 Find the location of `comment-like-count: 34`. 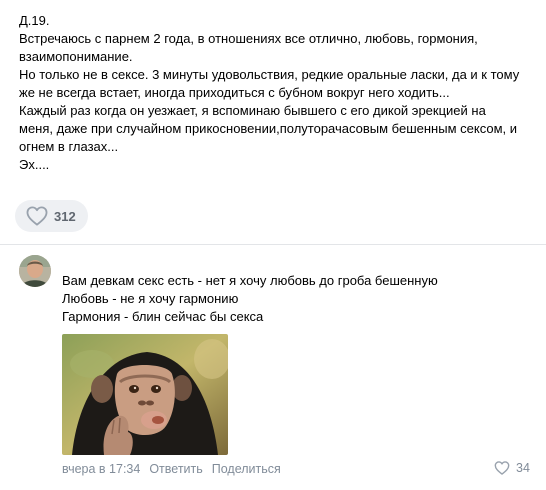

comment-like-count: 34 is located at coordinates (523, 468).